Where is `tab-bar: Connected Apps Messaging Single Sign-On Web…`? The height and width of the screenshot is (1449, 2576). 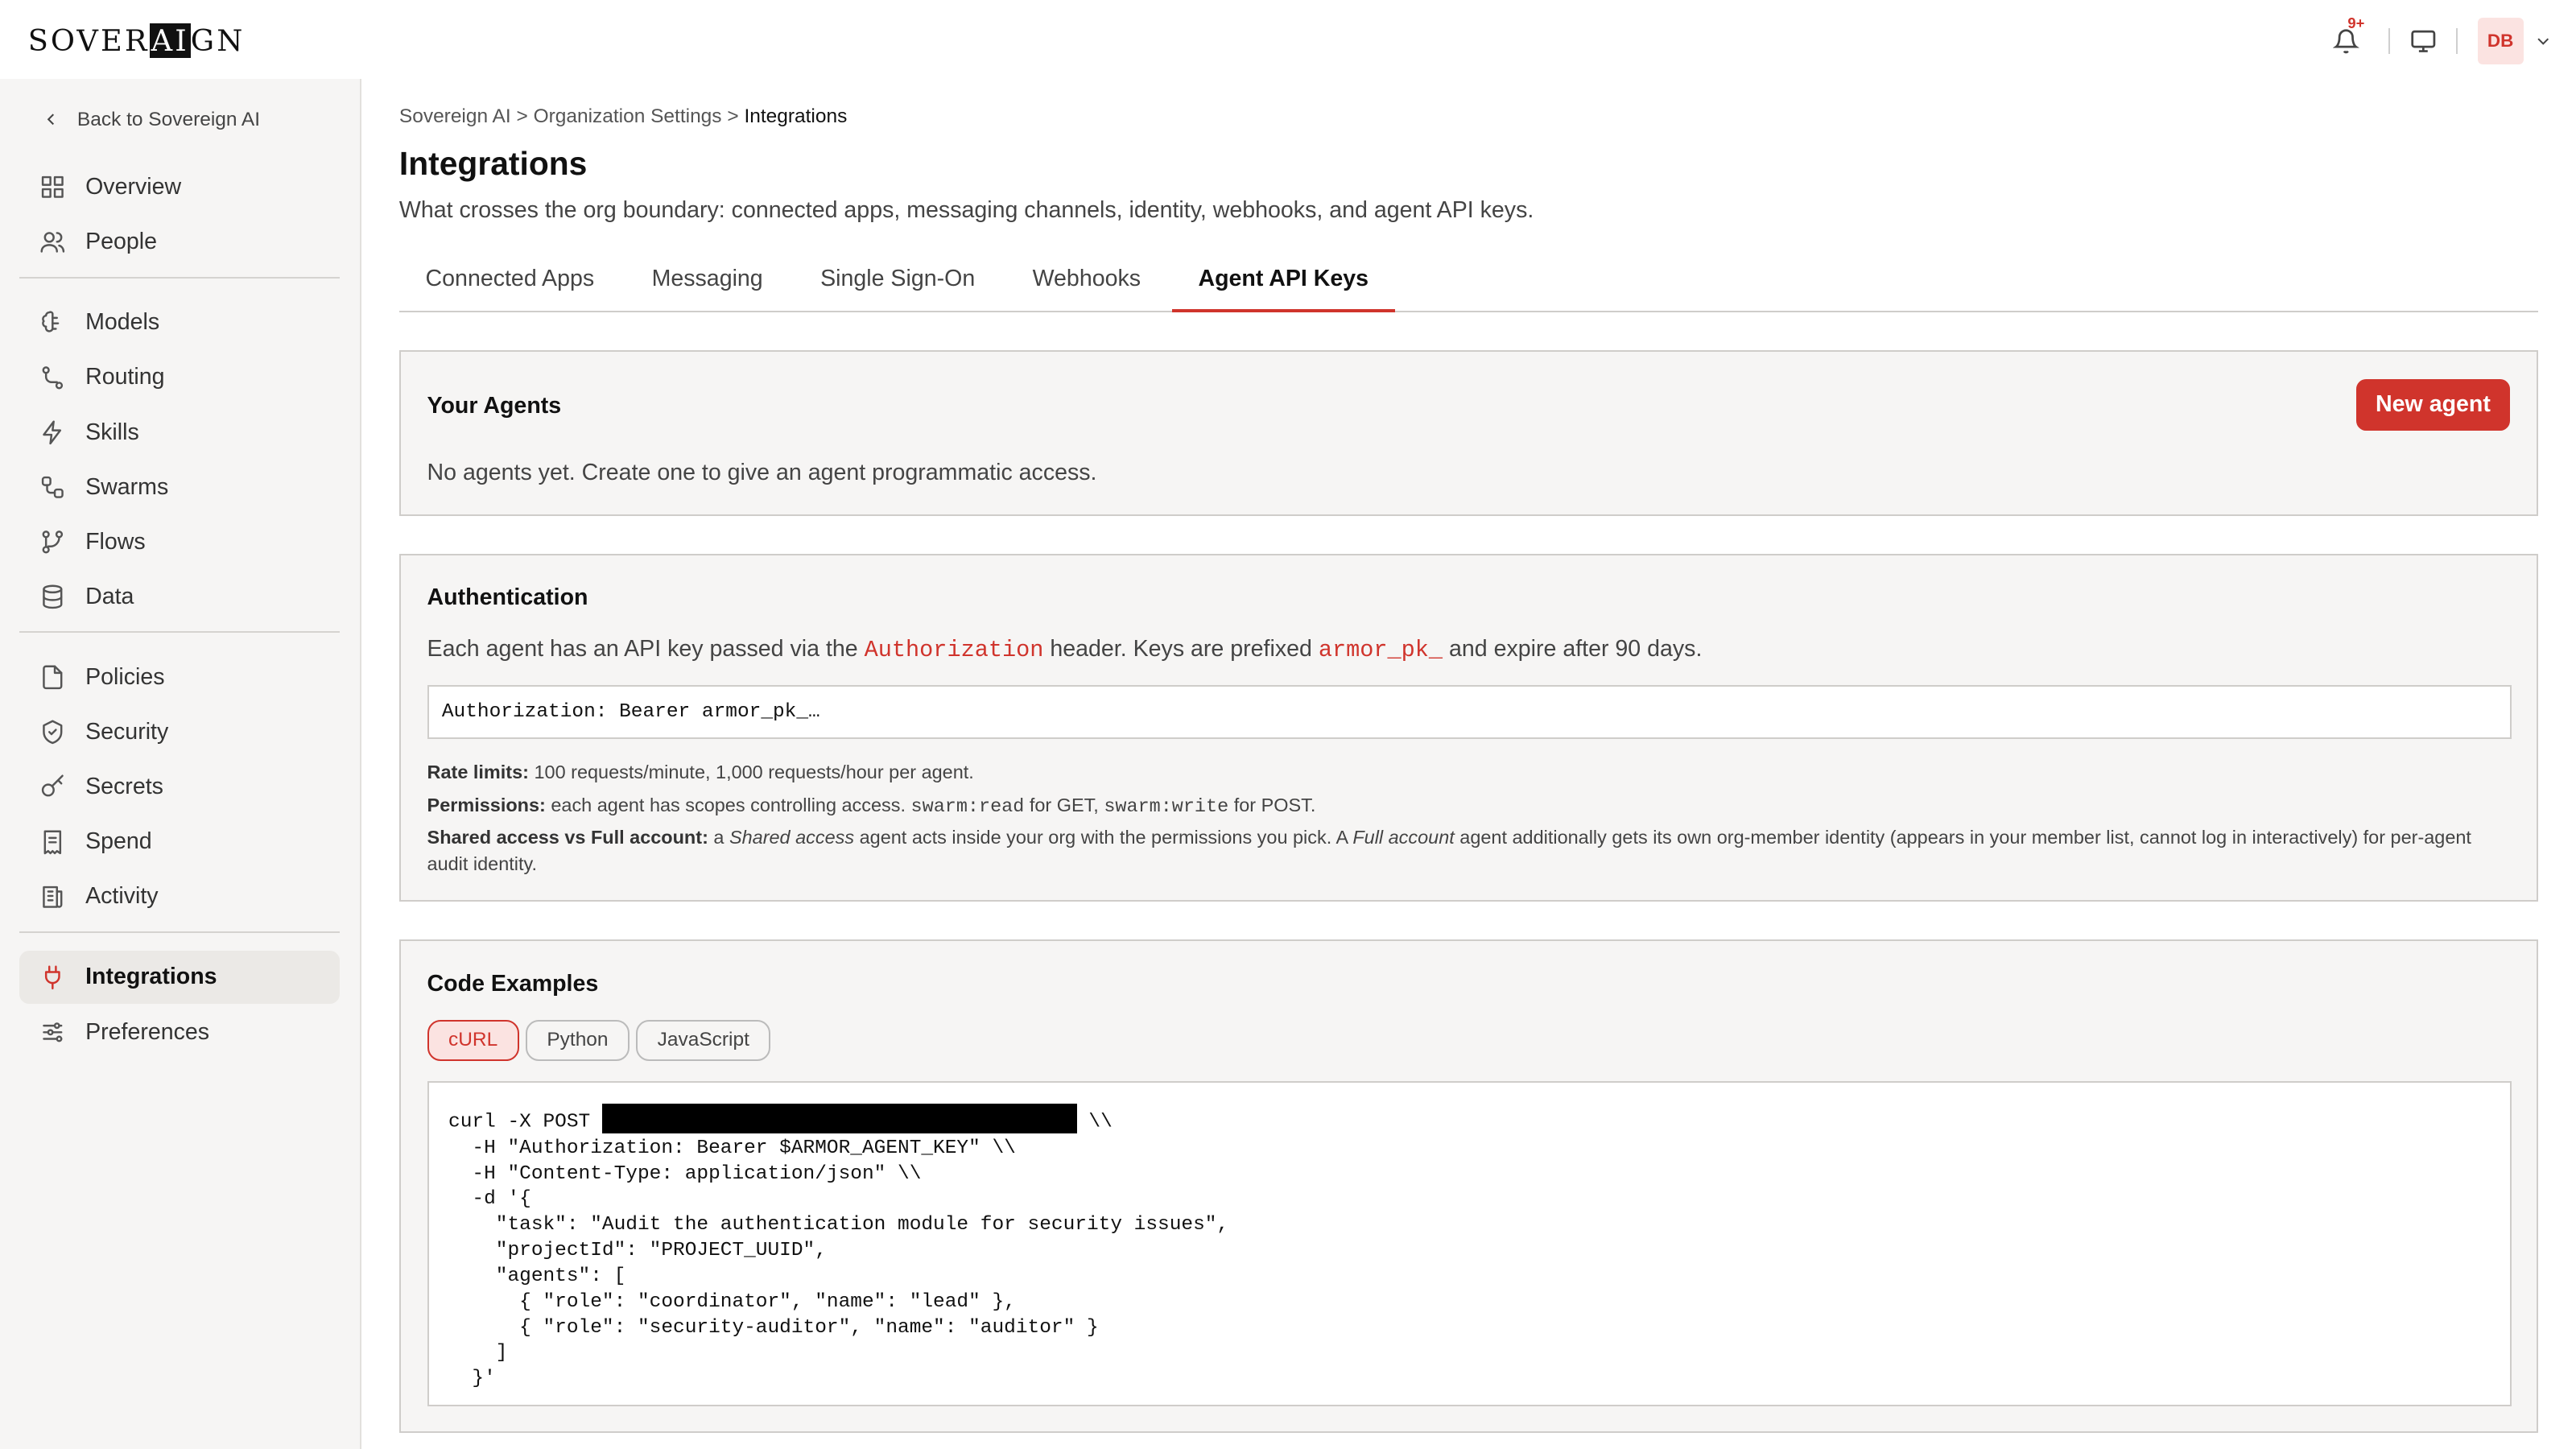 tab-bar: Connected Apps Messaging Single Sign-On Web… is located at coordinates (1468, 282).